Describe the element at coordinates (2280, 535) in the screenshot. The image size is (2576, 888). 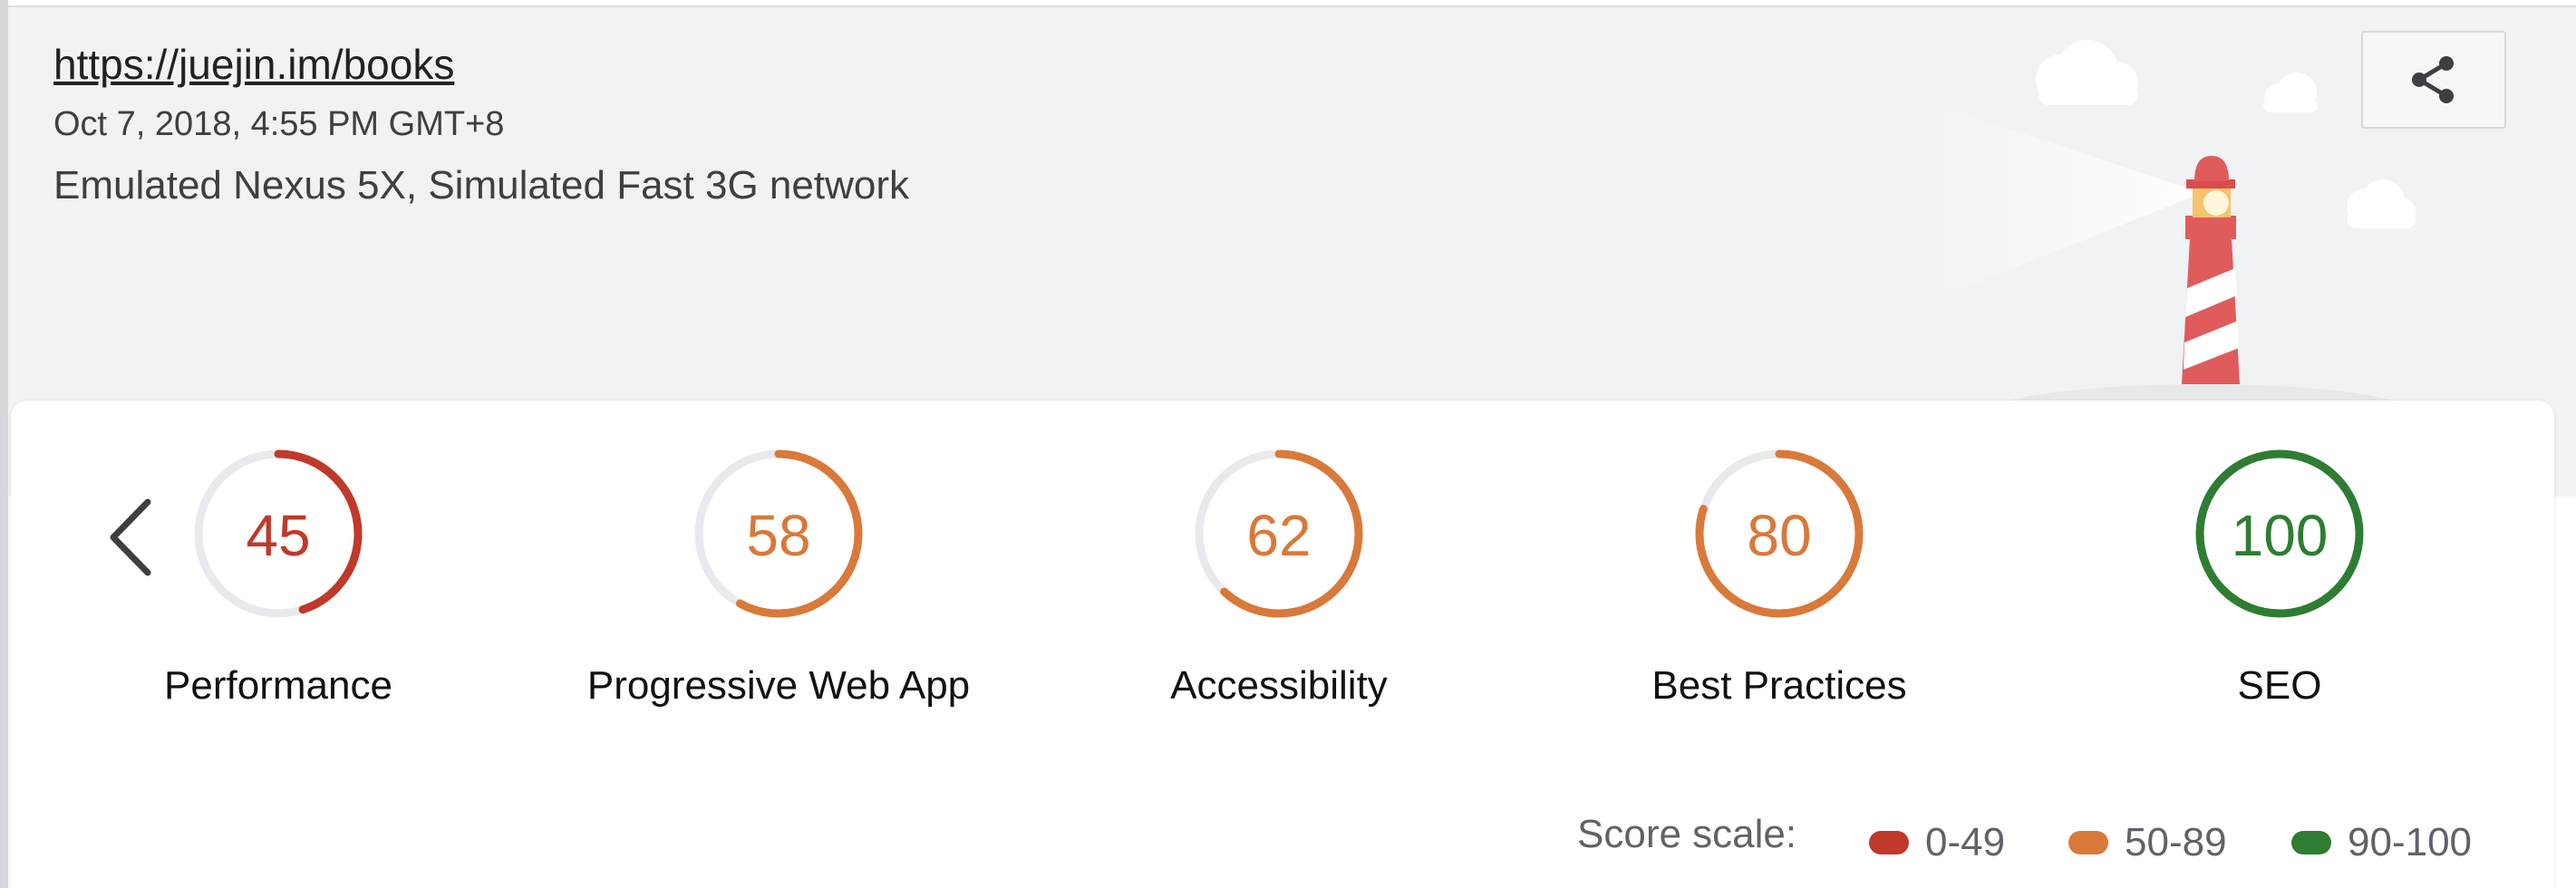
I see `gauge-score: 100` at that location.